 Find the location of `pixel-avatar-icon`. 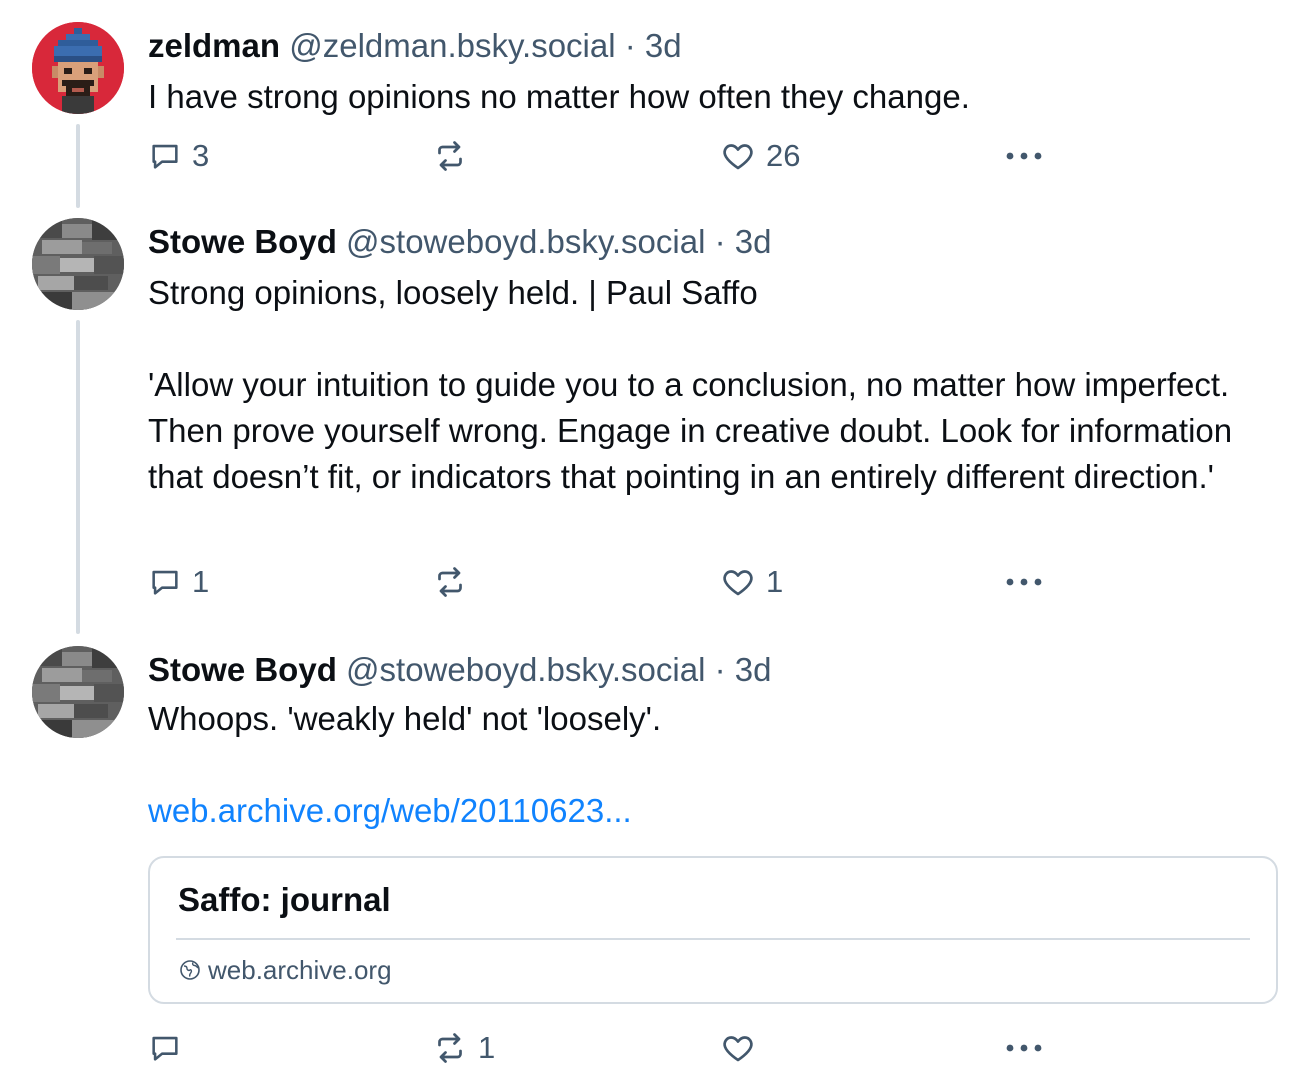

pixel-avatar-icon is located at coordinates (78, 68).